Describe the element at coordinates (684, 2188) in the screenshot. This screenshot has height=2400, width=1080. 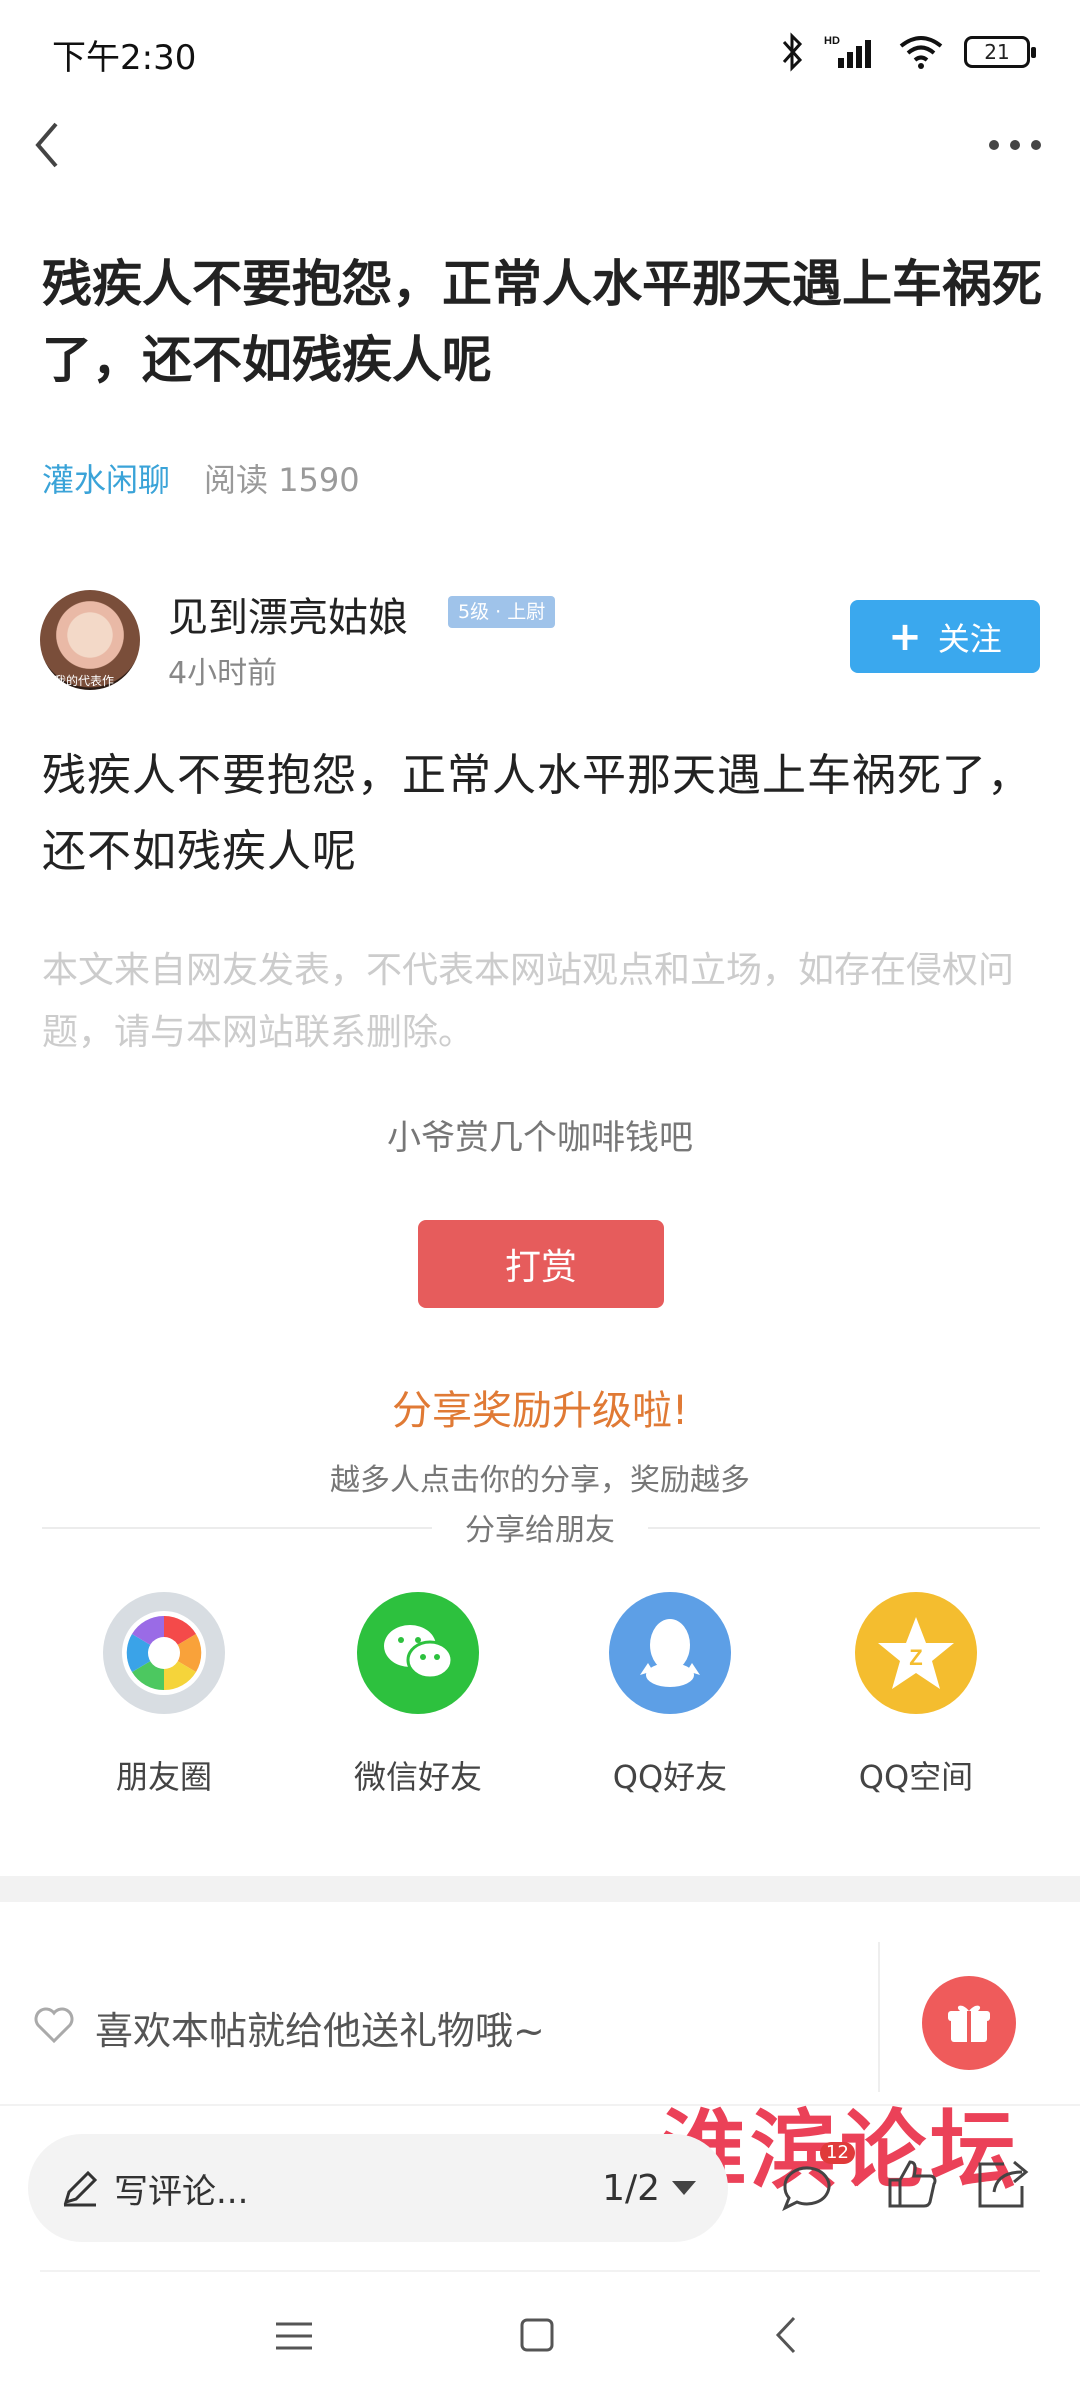
I see `chevron-down-icon` at that location.